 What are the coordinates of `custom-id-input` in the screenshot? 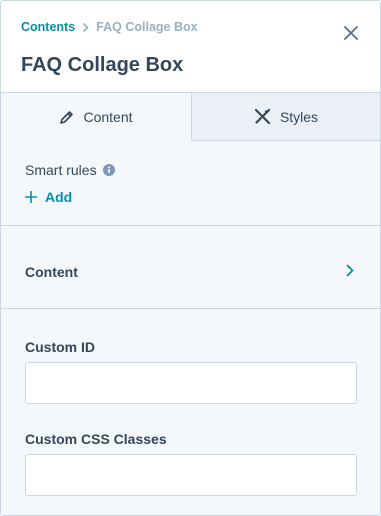 It's located at (191, 383).